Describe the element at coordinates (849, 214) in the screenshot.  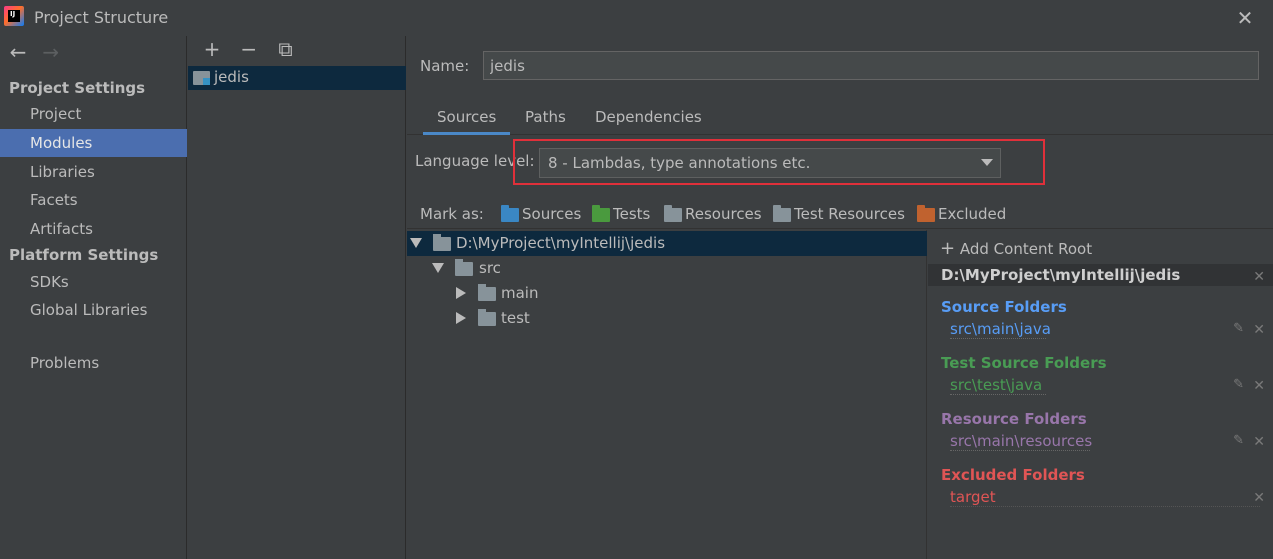
I see `mark-test-resources-label: Test Resources` at that location.